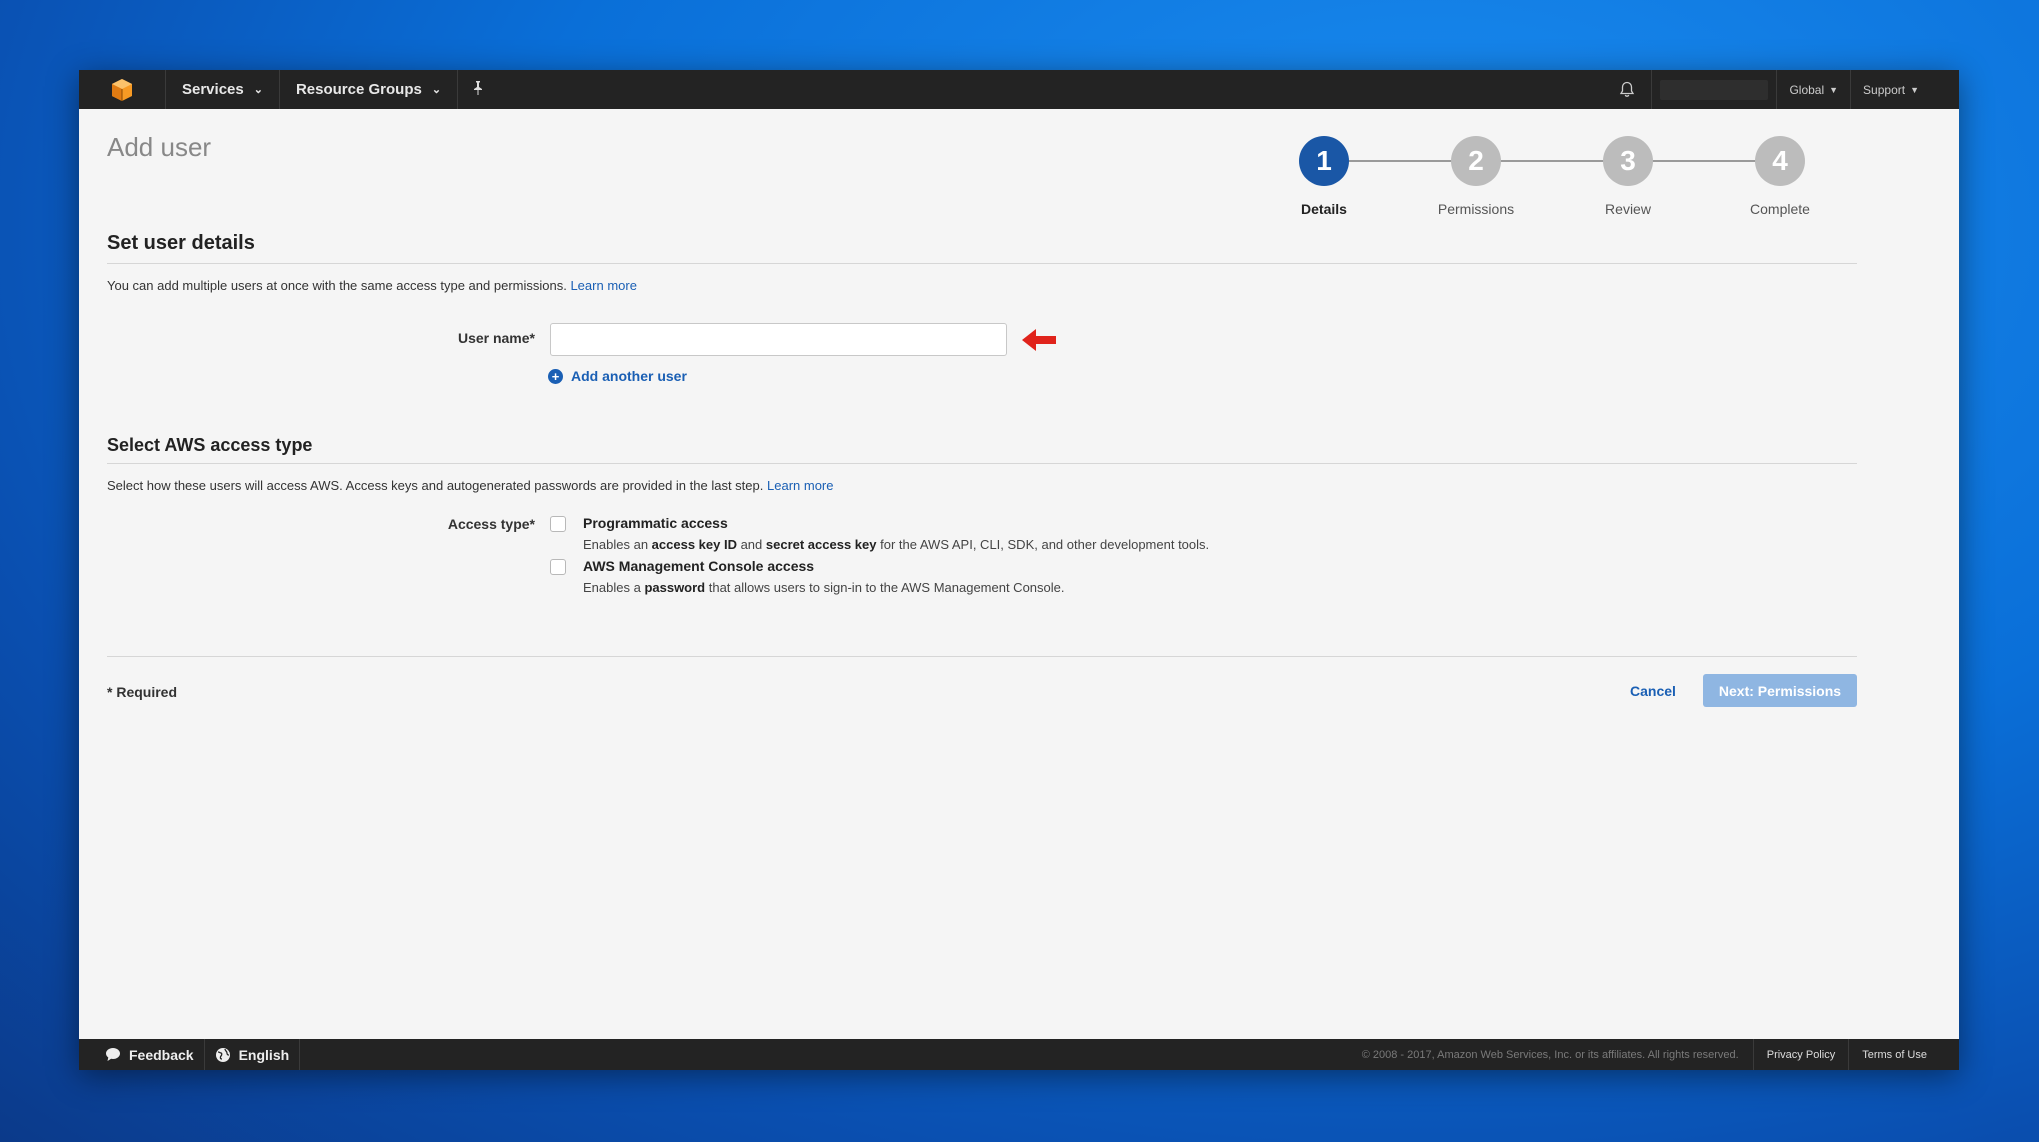 The height and width of the screenshot is (1142, 2039). I want to click on privacy-policy-link: Privacy Policy, so click(1800, 1054).